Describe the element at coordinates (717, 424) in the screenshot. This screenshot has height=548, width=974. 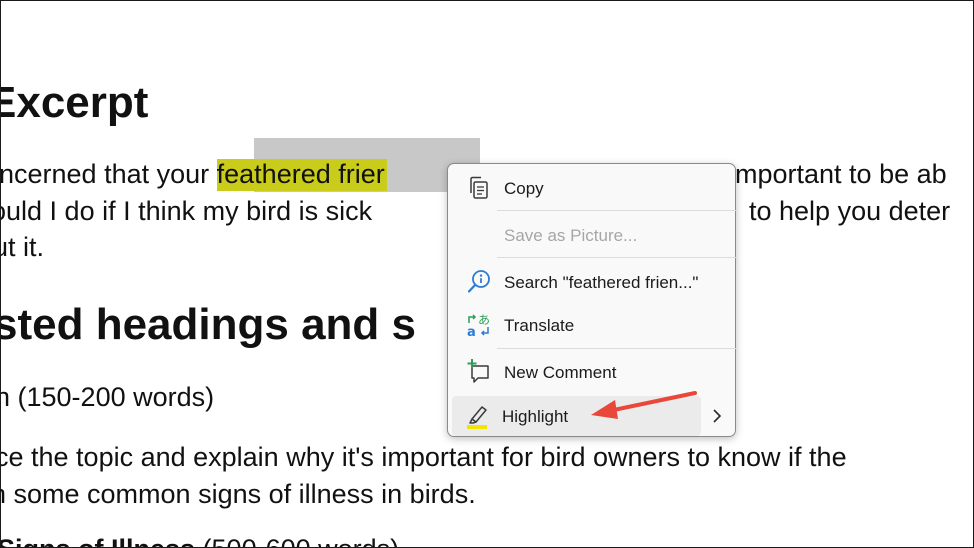
I see `chevron-right-icon` at that location.